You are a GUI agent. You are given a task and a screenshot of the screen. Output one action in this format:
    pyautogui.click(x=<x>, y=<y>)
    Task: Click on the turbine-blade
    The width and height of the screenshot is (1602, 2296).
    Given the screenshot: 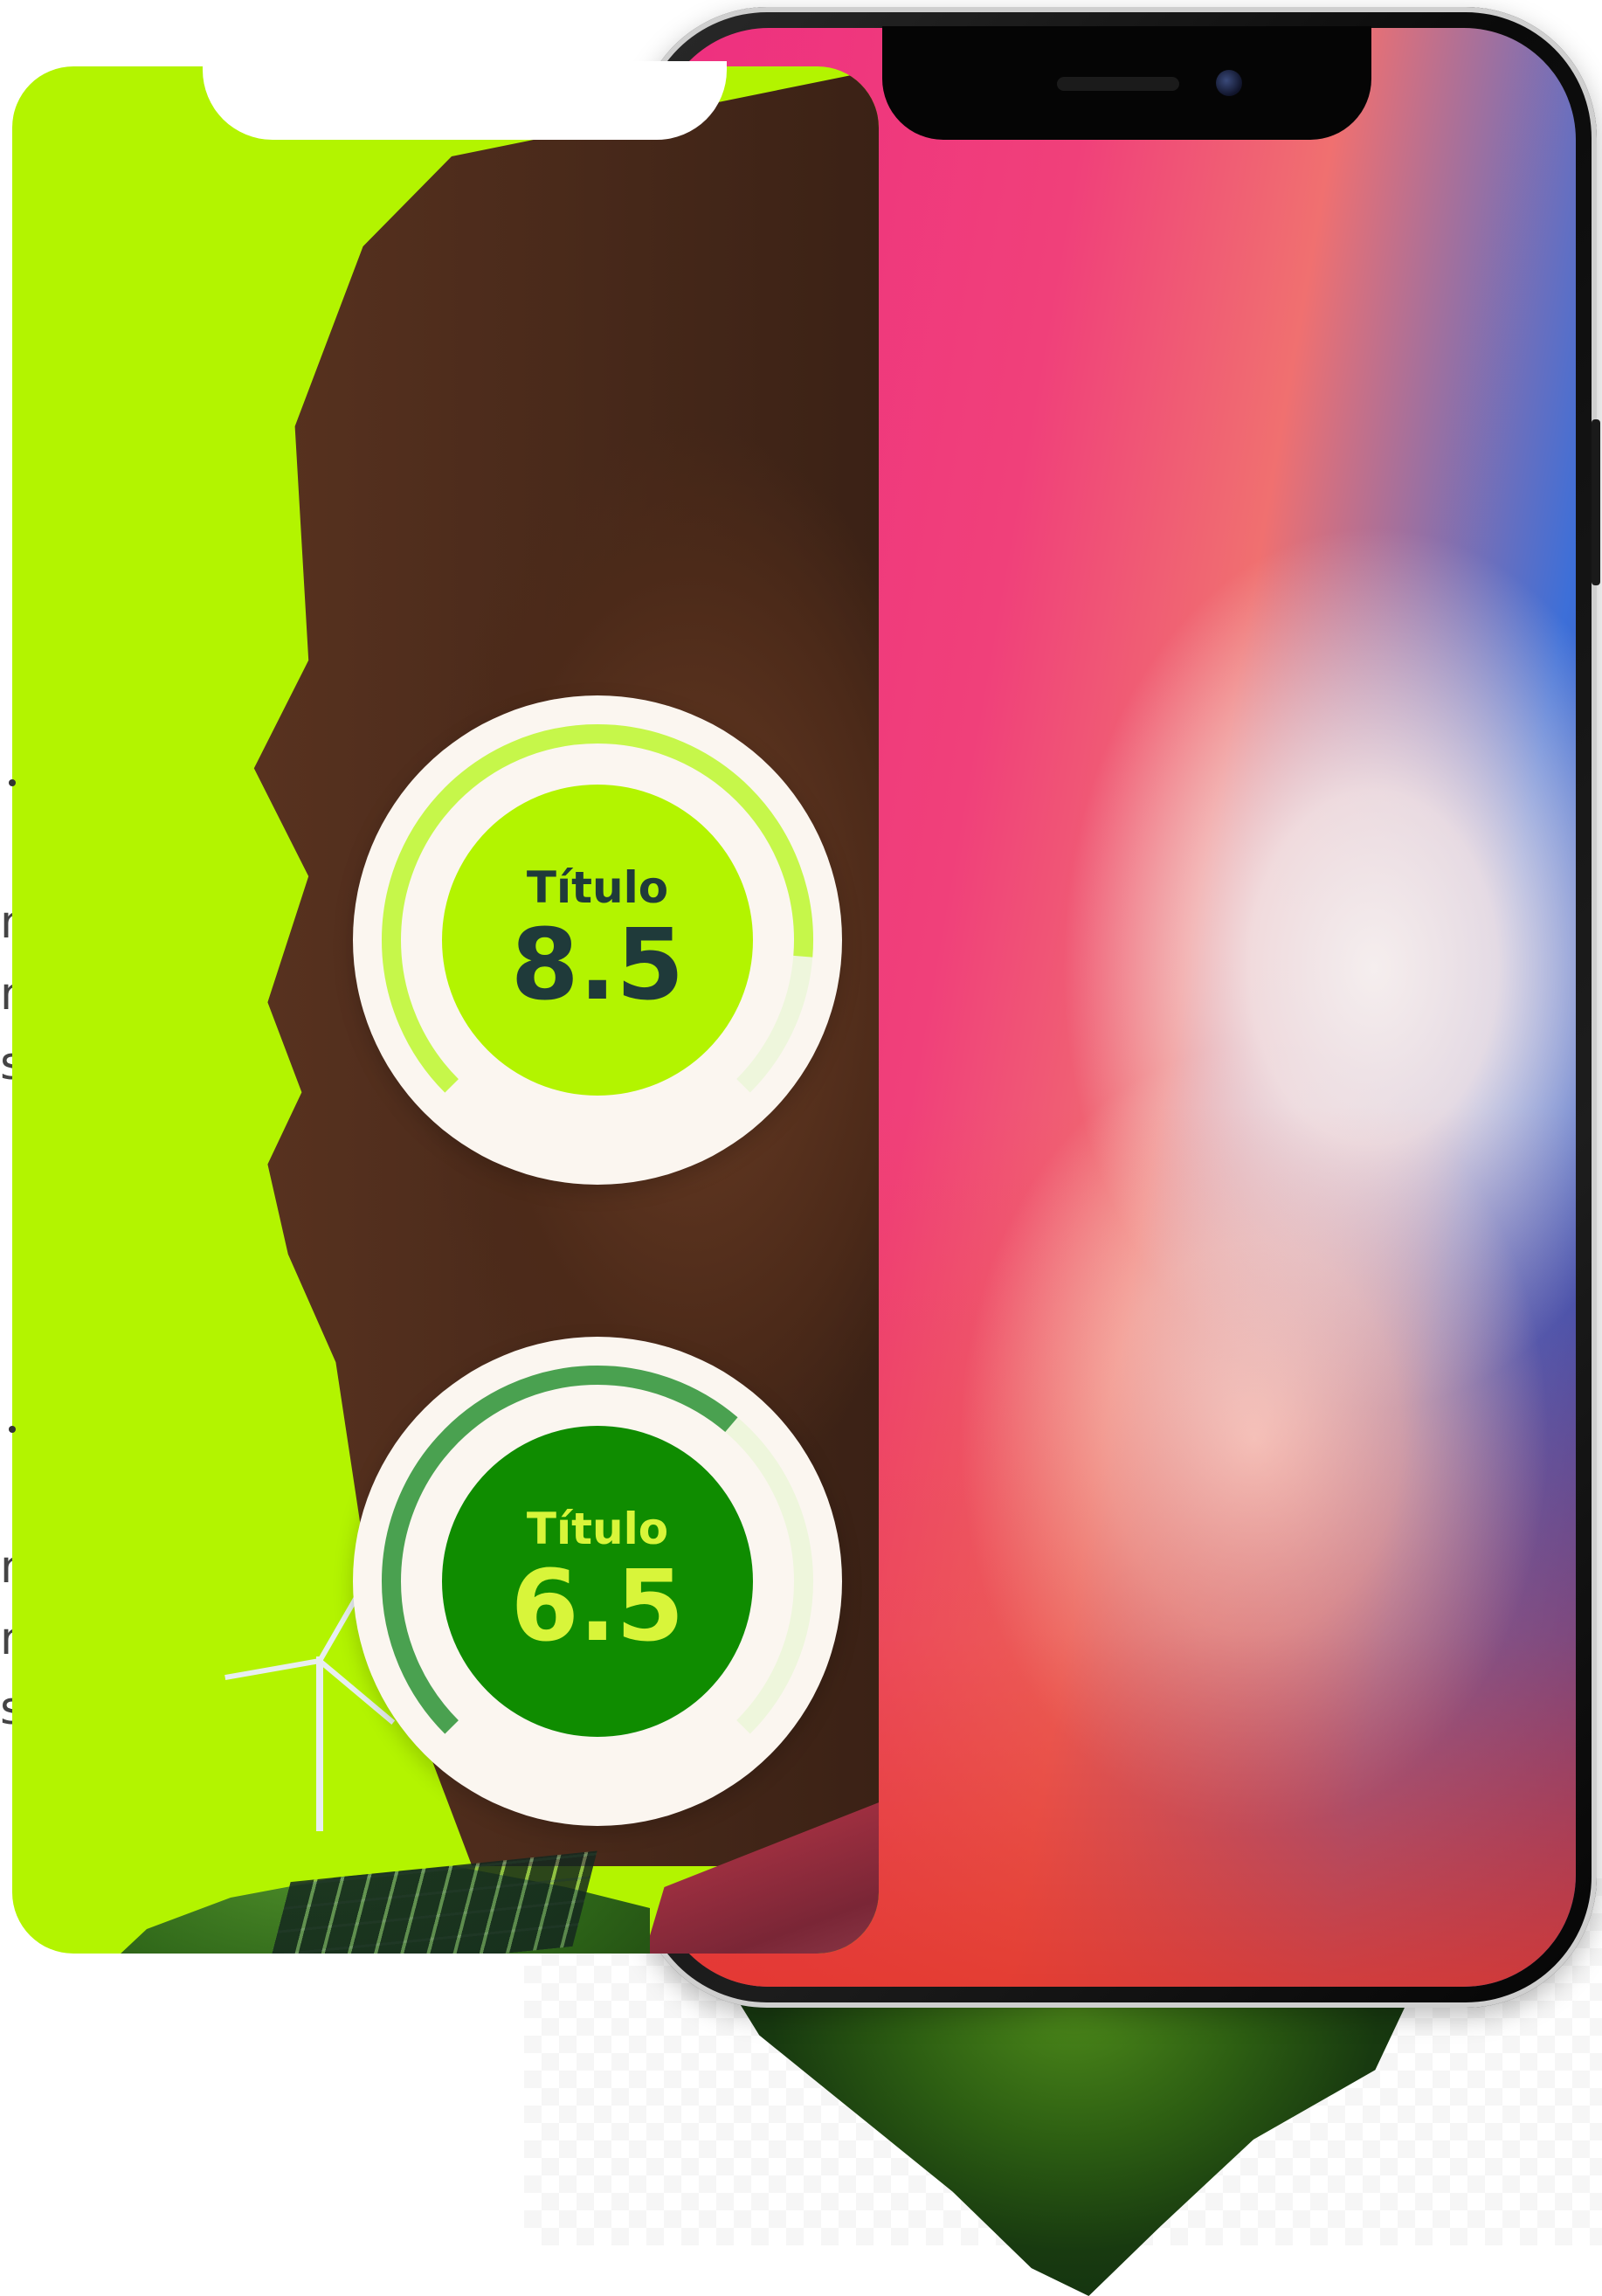 What is the action you would take?
    pyautogui.click(x=272, y=1669)
    